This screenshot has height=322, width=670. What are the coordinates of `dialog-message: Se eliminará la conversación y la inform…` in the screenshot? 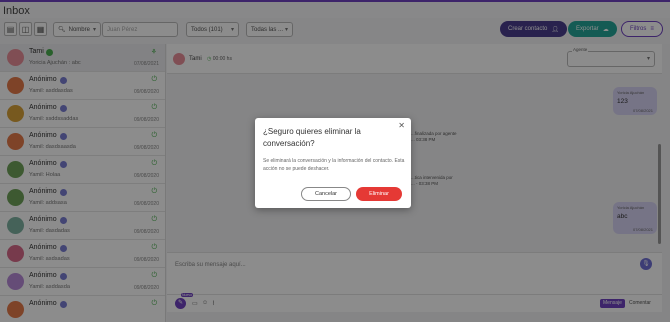 It's located at (334, 165).